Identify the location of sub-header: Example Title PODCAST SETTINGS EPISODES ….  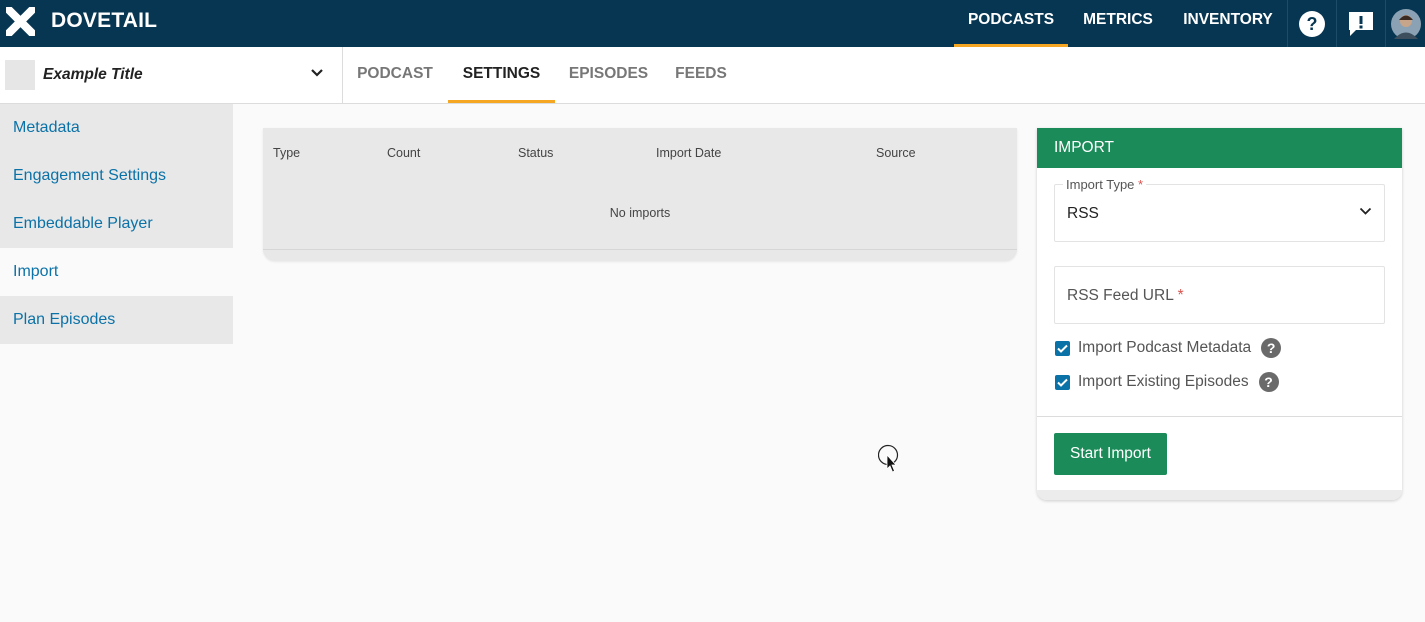
(712, 75).